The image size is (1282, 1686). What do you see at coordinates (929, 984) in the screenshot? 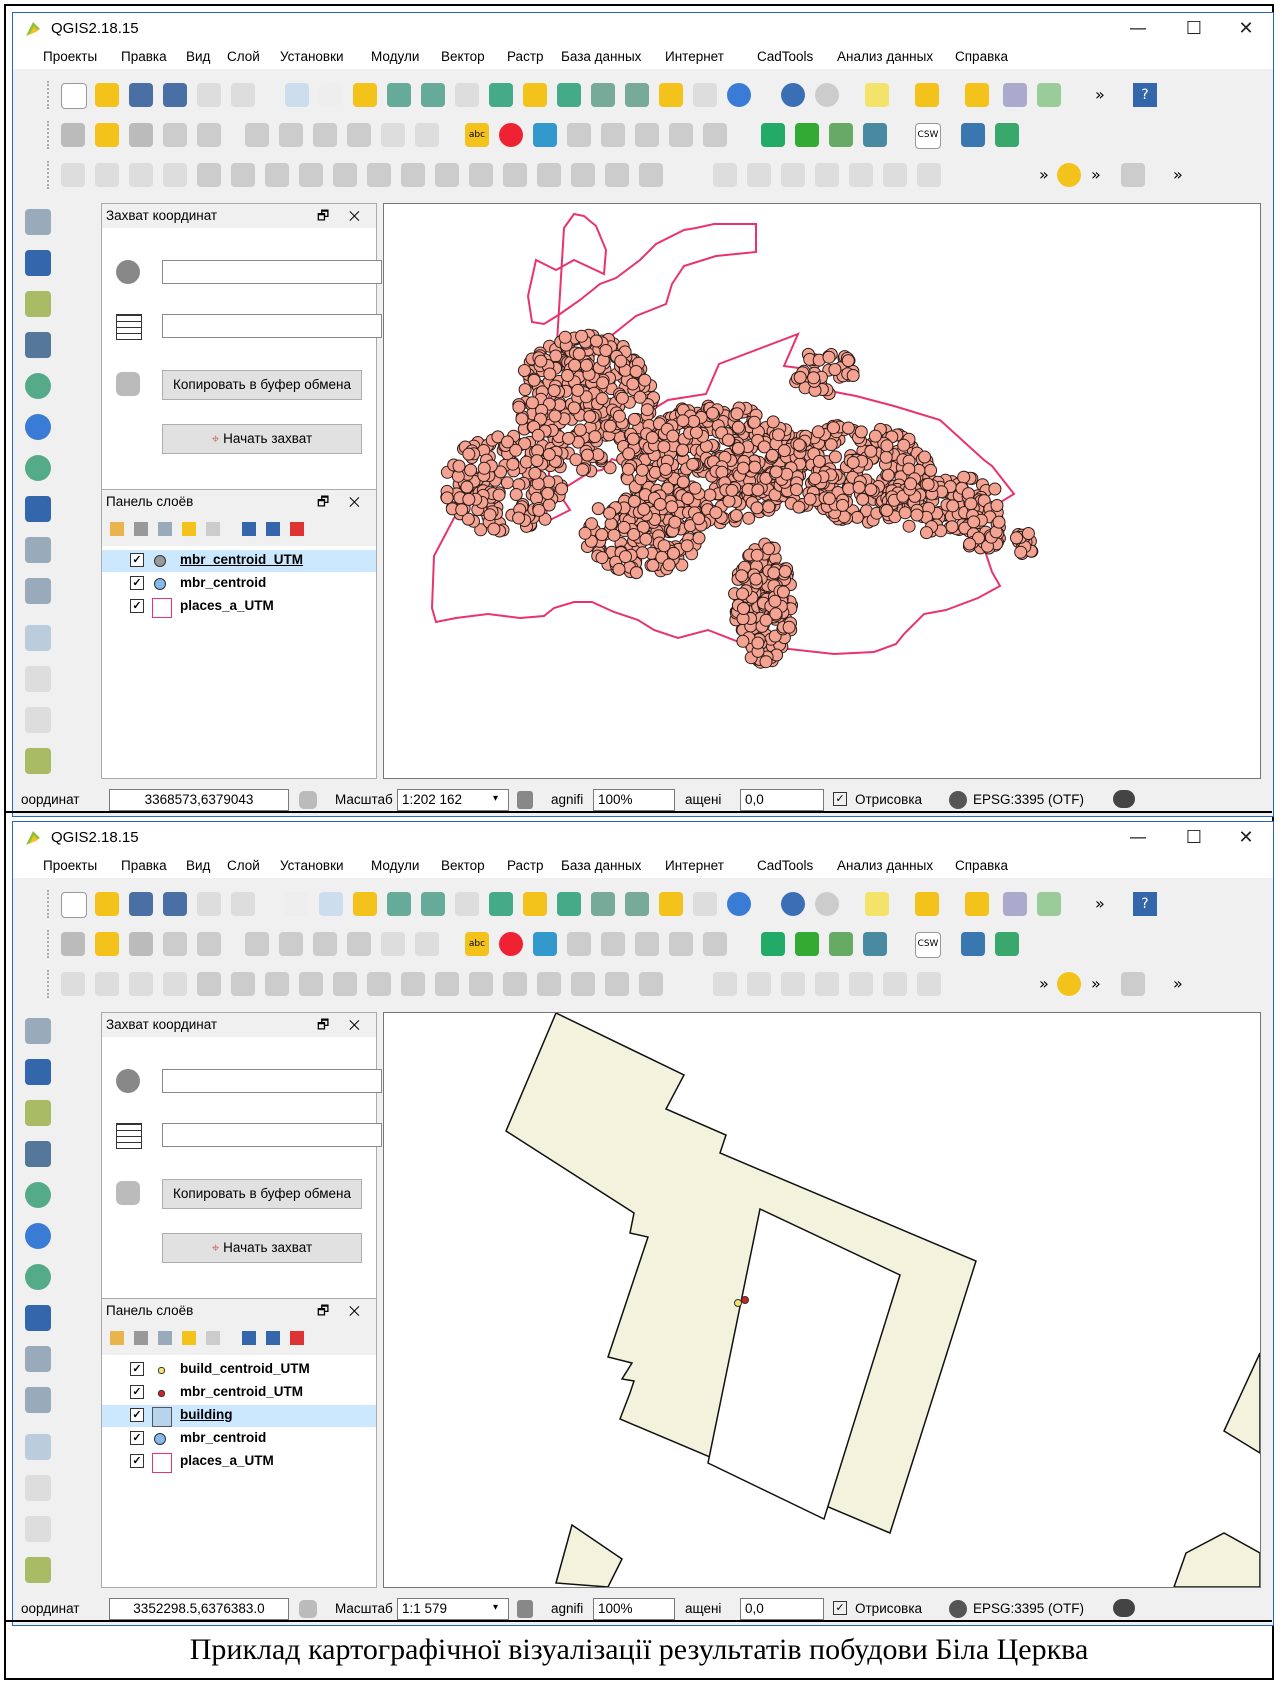
I see `shade-icon` at bounding box center [929, 984].